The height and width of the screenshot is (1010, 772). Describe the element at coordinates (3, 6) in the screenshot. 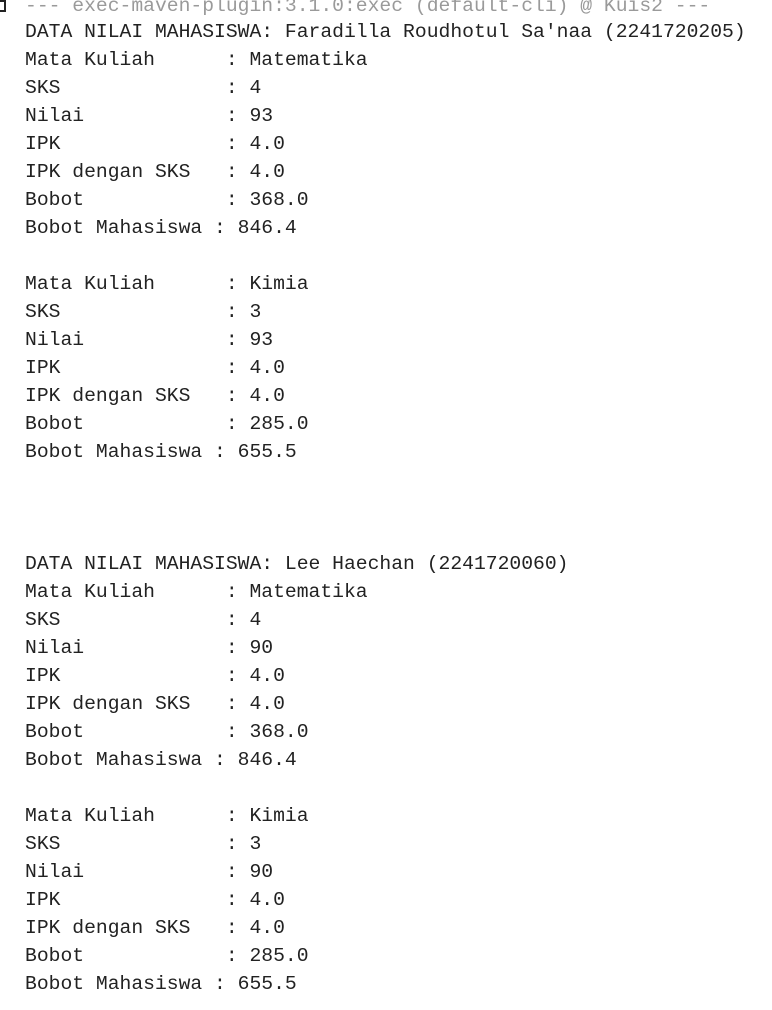

I see `edge-marker-icon` at that location.